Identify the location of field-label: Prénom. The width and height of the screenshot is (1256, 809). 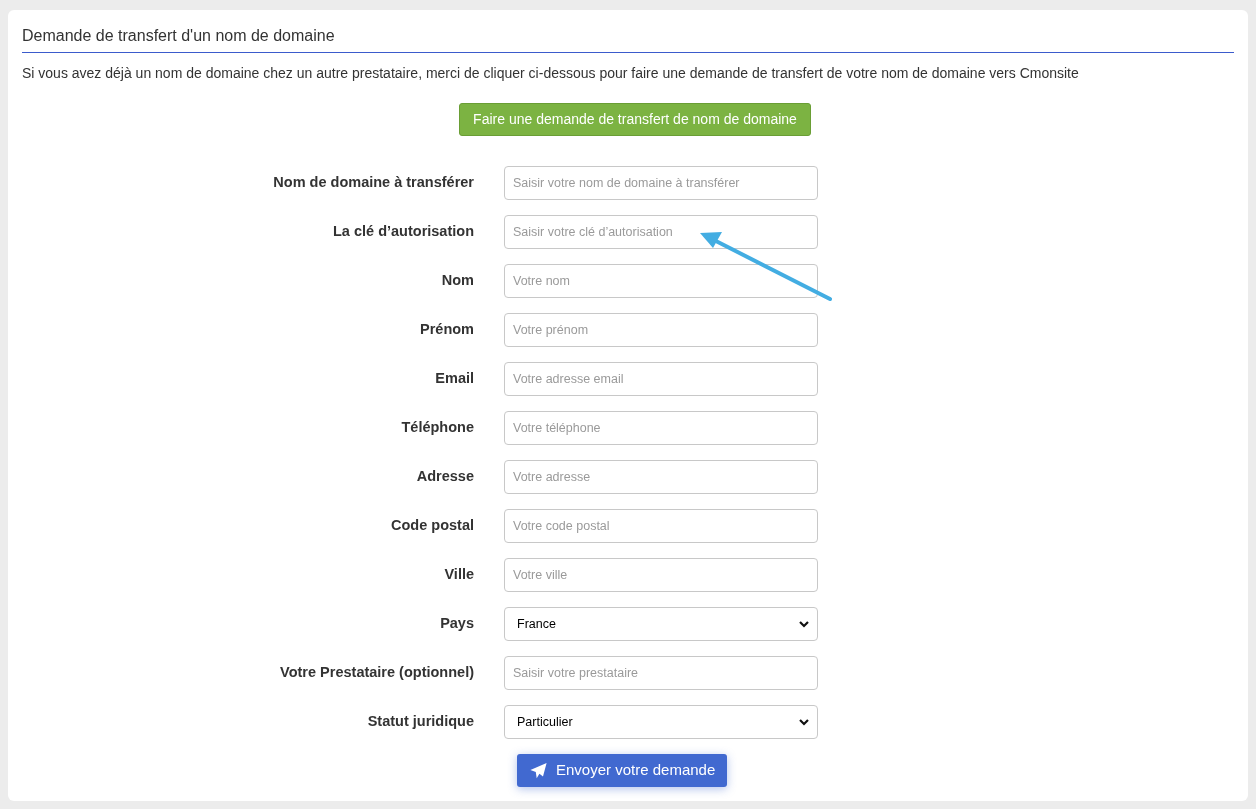
(446, 330).